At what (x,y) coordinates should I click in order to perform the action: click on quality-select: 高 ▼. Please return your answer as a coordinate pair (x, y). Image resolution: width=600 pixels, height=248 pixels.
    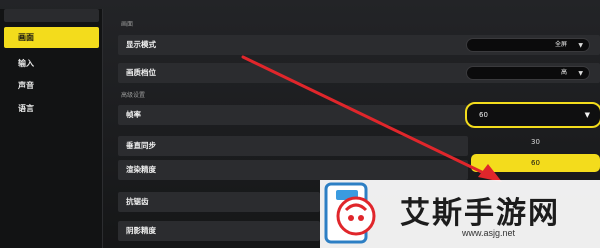
    Looking at the image, I should click on (528, 73).